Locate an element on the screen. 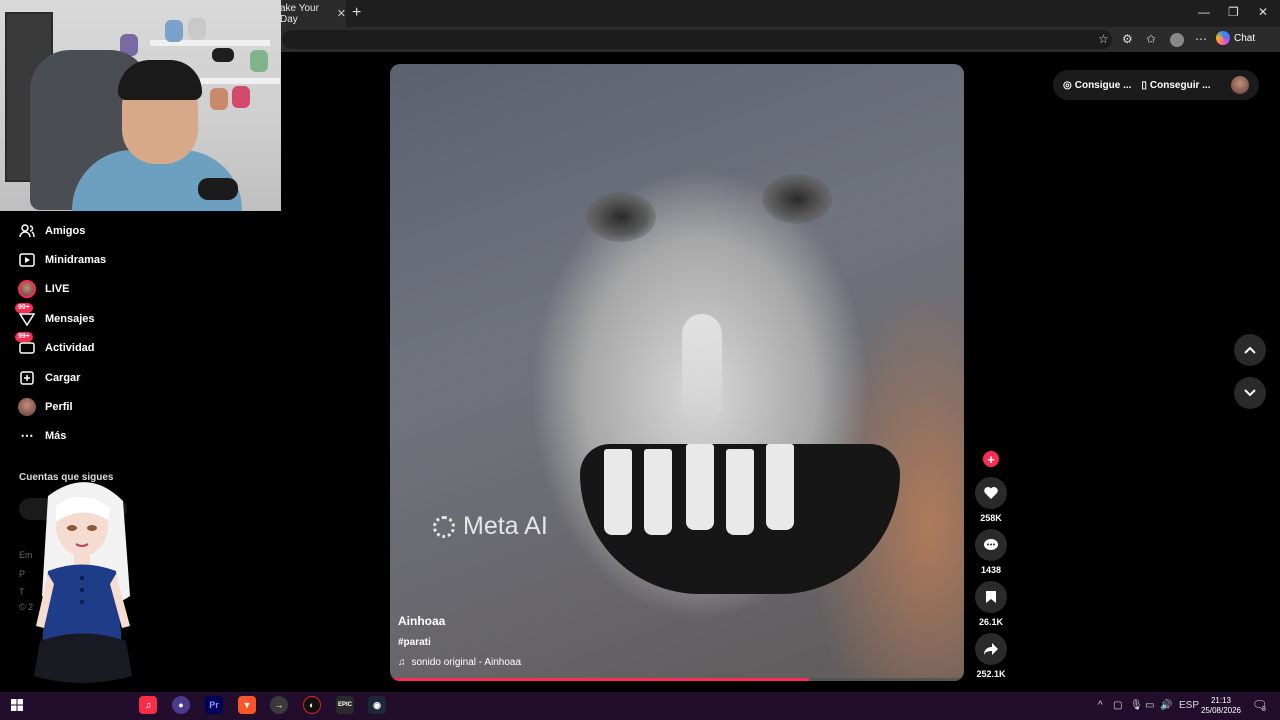 This screenshot has width=1280, height=720. copilot-chat-button: Chat is located at coordinates (1235, 38).